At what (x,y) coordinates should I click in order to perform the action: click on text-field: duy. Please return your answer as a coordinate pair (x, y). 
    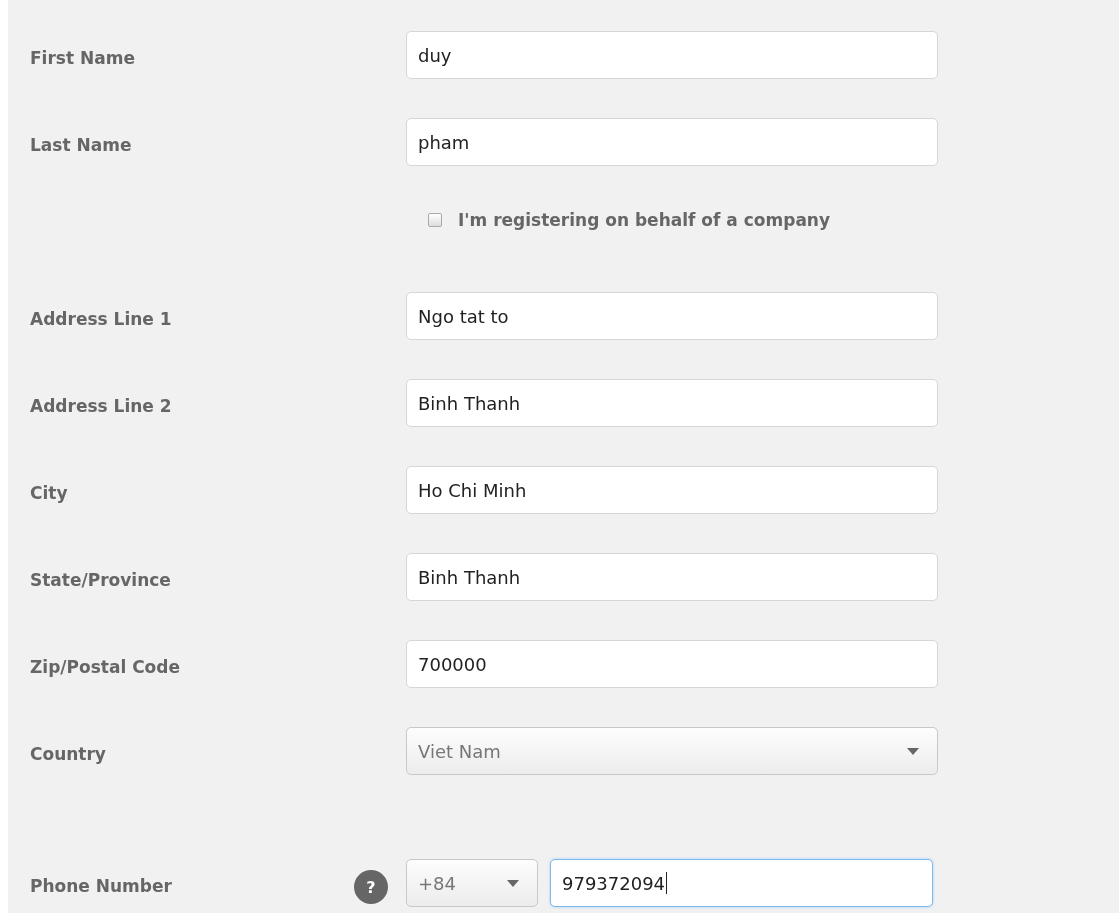
    Looking at the image, I should click on (672, 55).